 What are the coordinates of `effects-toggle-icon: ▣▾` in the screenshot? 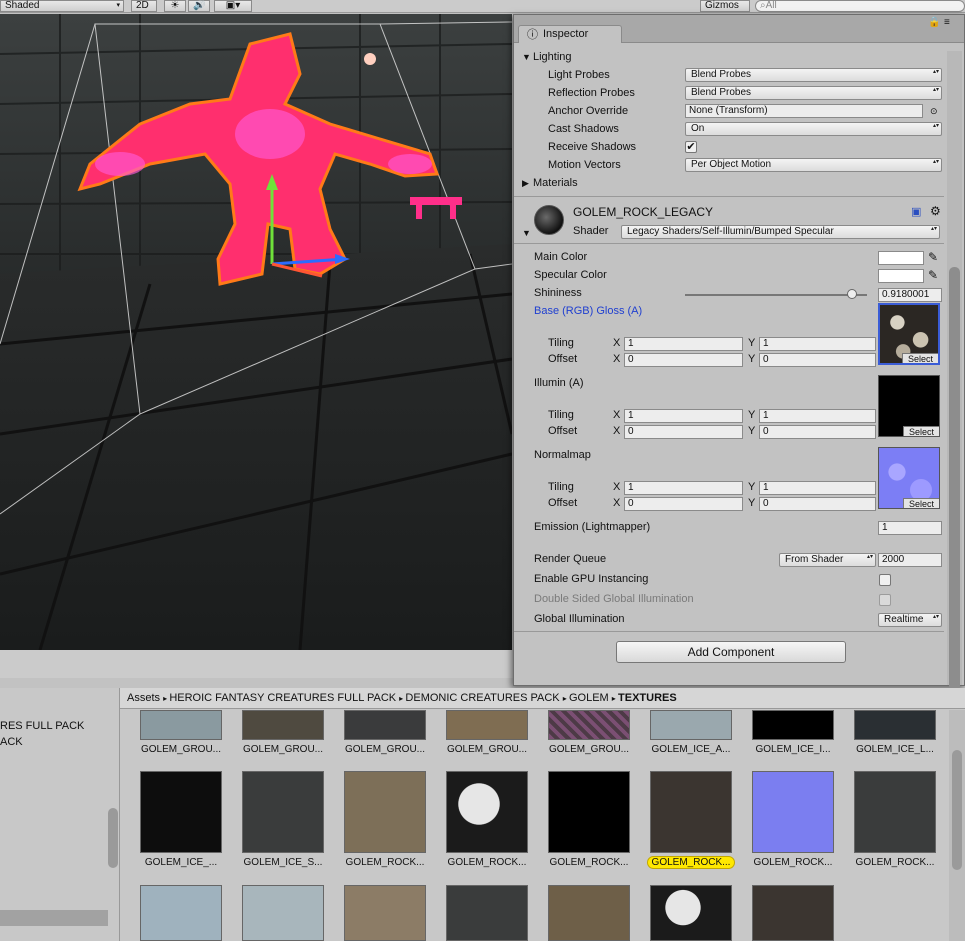 It's located at (233, 6).